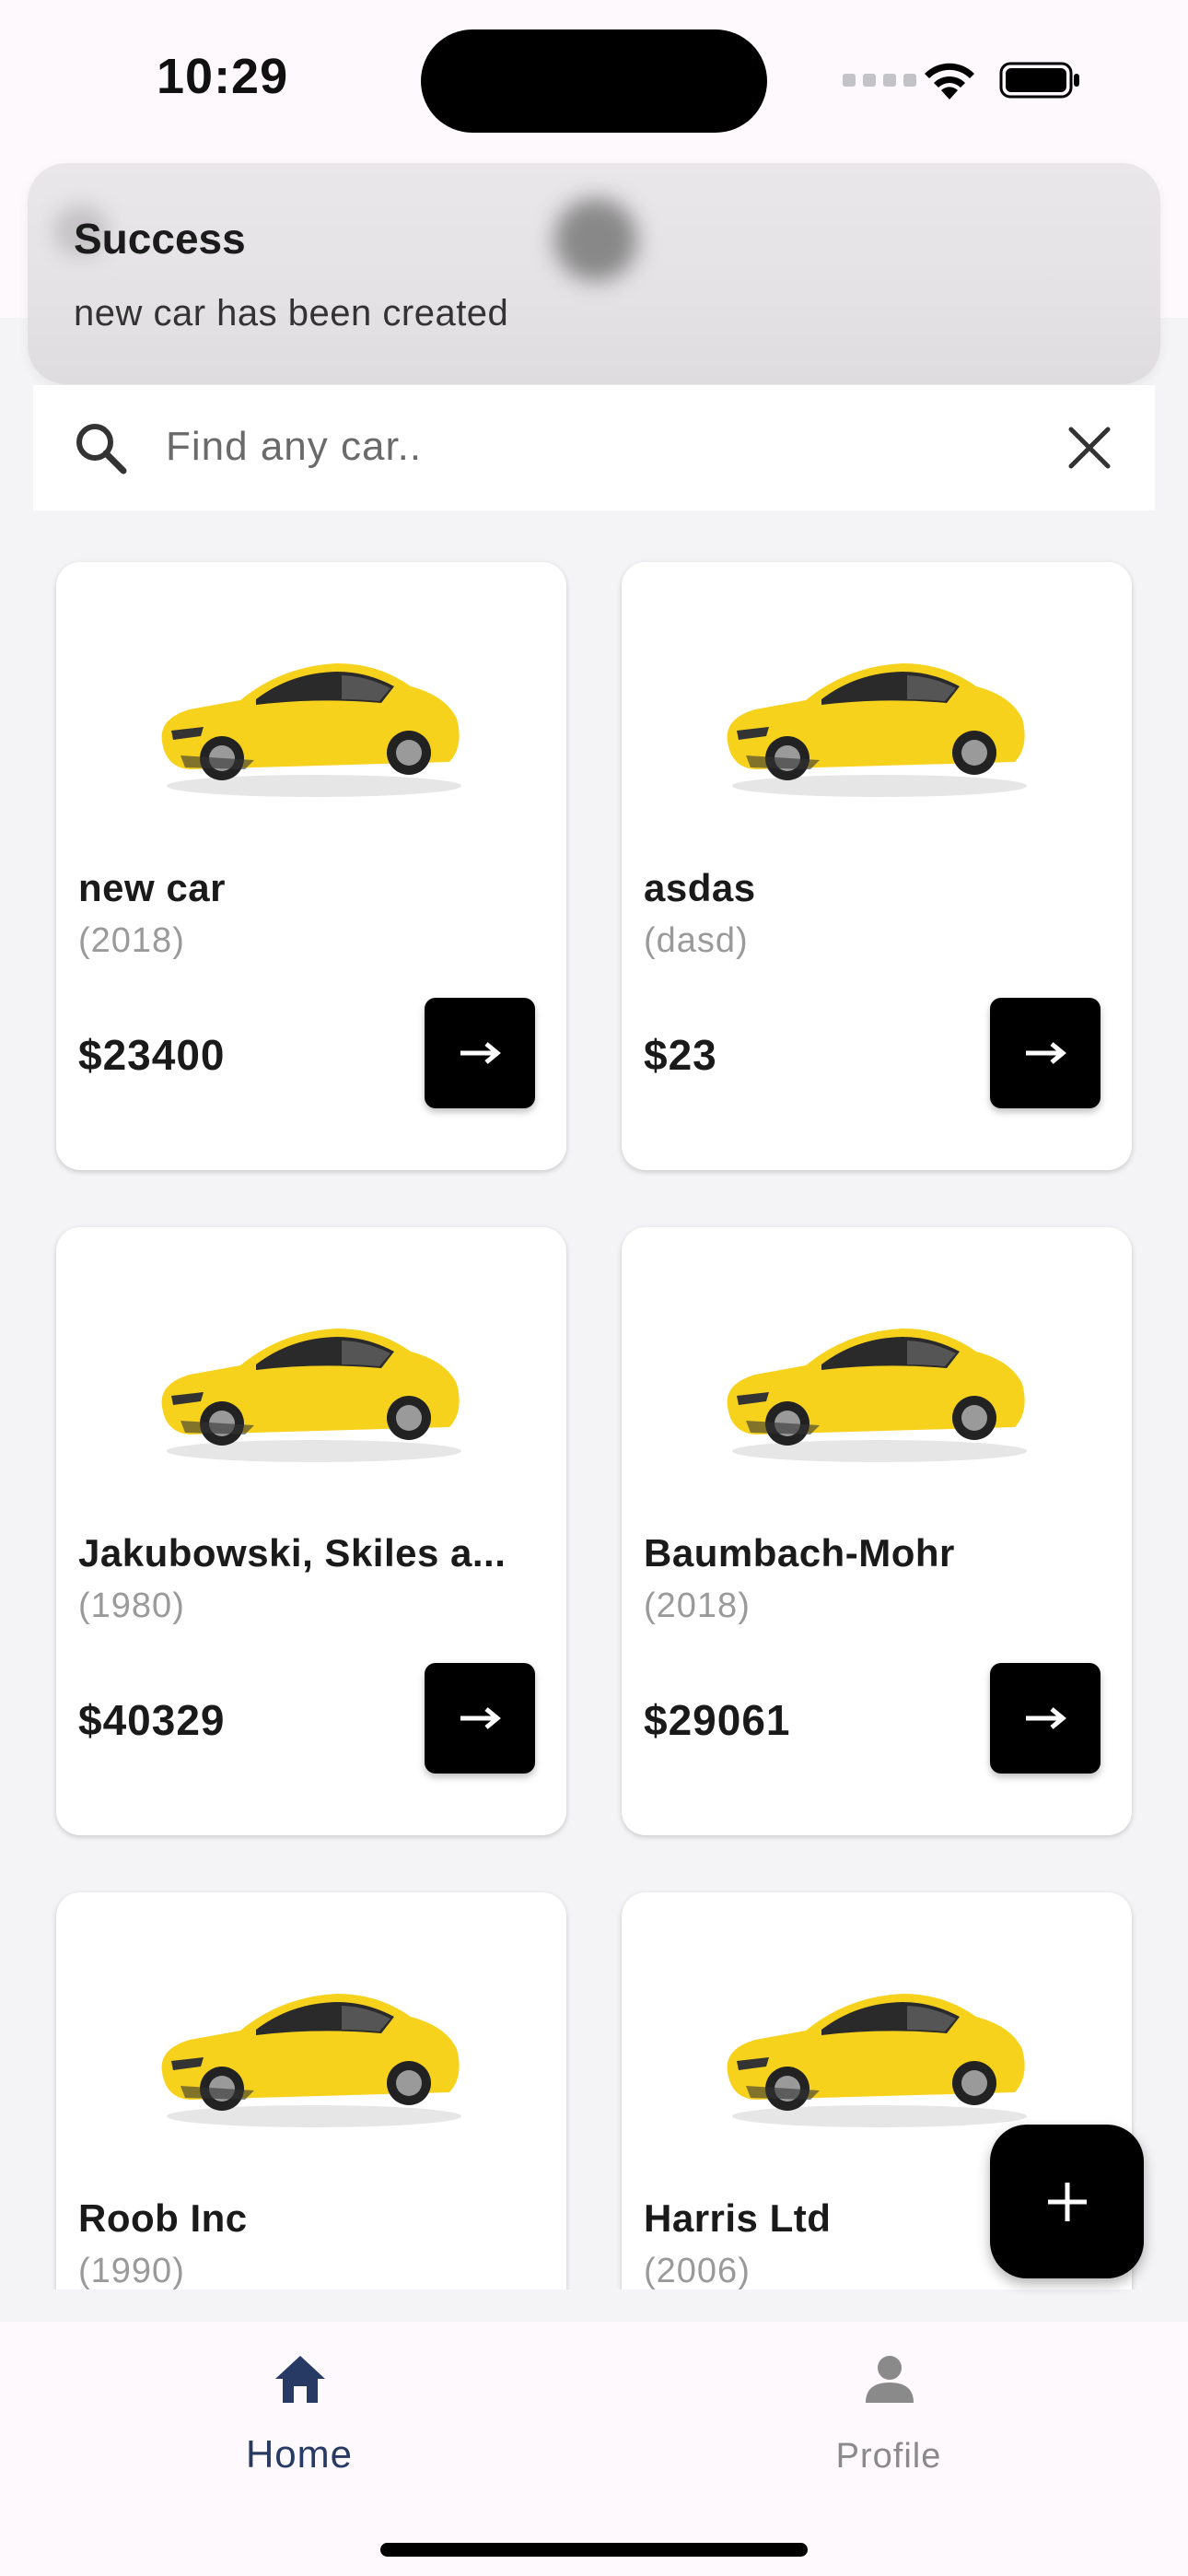 The image size is (1188, 2576). Describe the element at coordinates (890, 2379) in the screenshot. I see `person-icon` at that location.